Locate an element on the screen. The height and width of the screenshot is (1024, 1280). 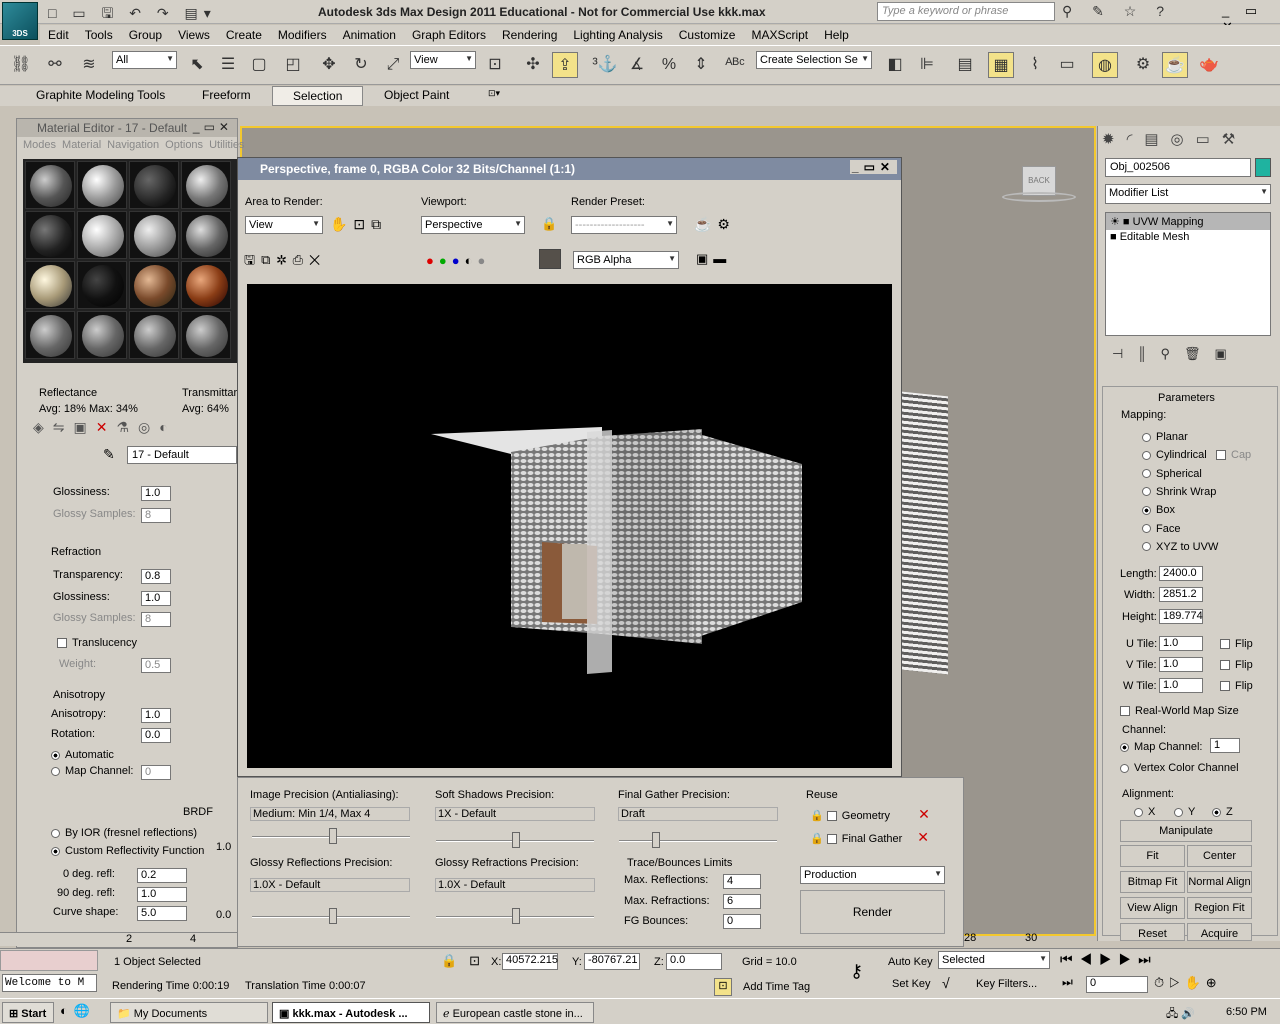
modifier-list-dropdown: Modifier List is located at coordinates (1188, 194).